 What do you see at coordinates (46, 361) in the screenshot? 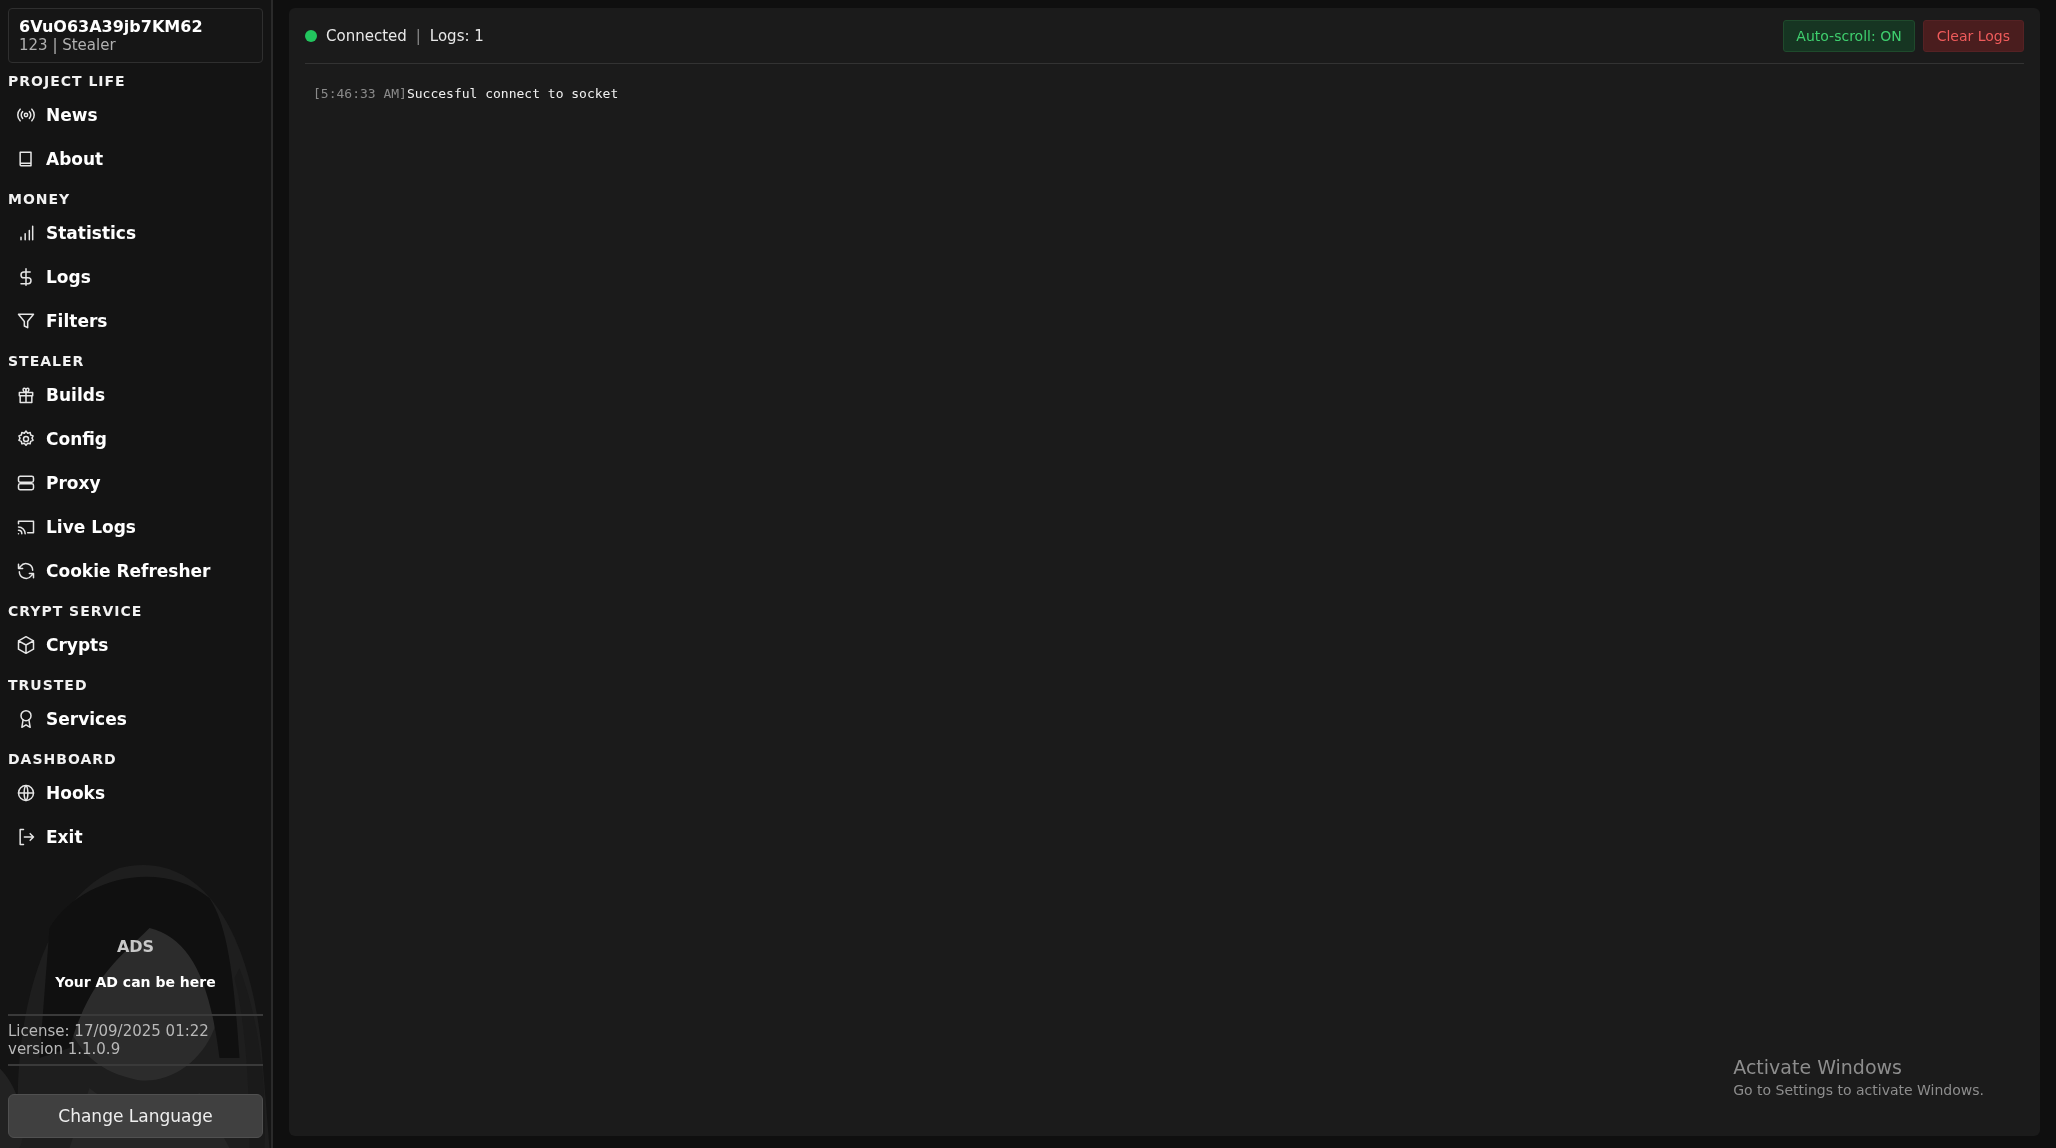
I see `section-heading: STEALER` at bounding box center [46, 361].